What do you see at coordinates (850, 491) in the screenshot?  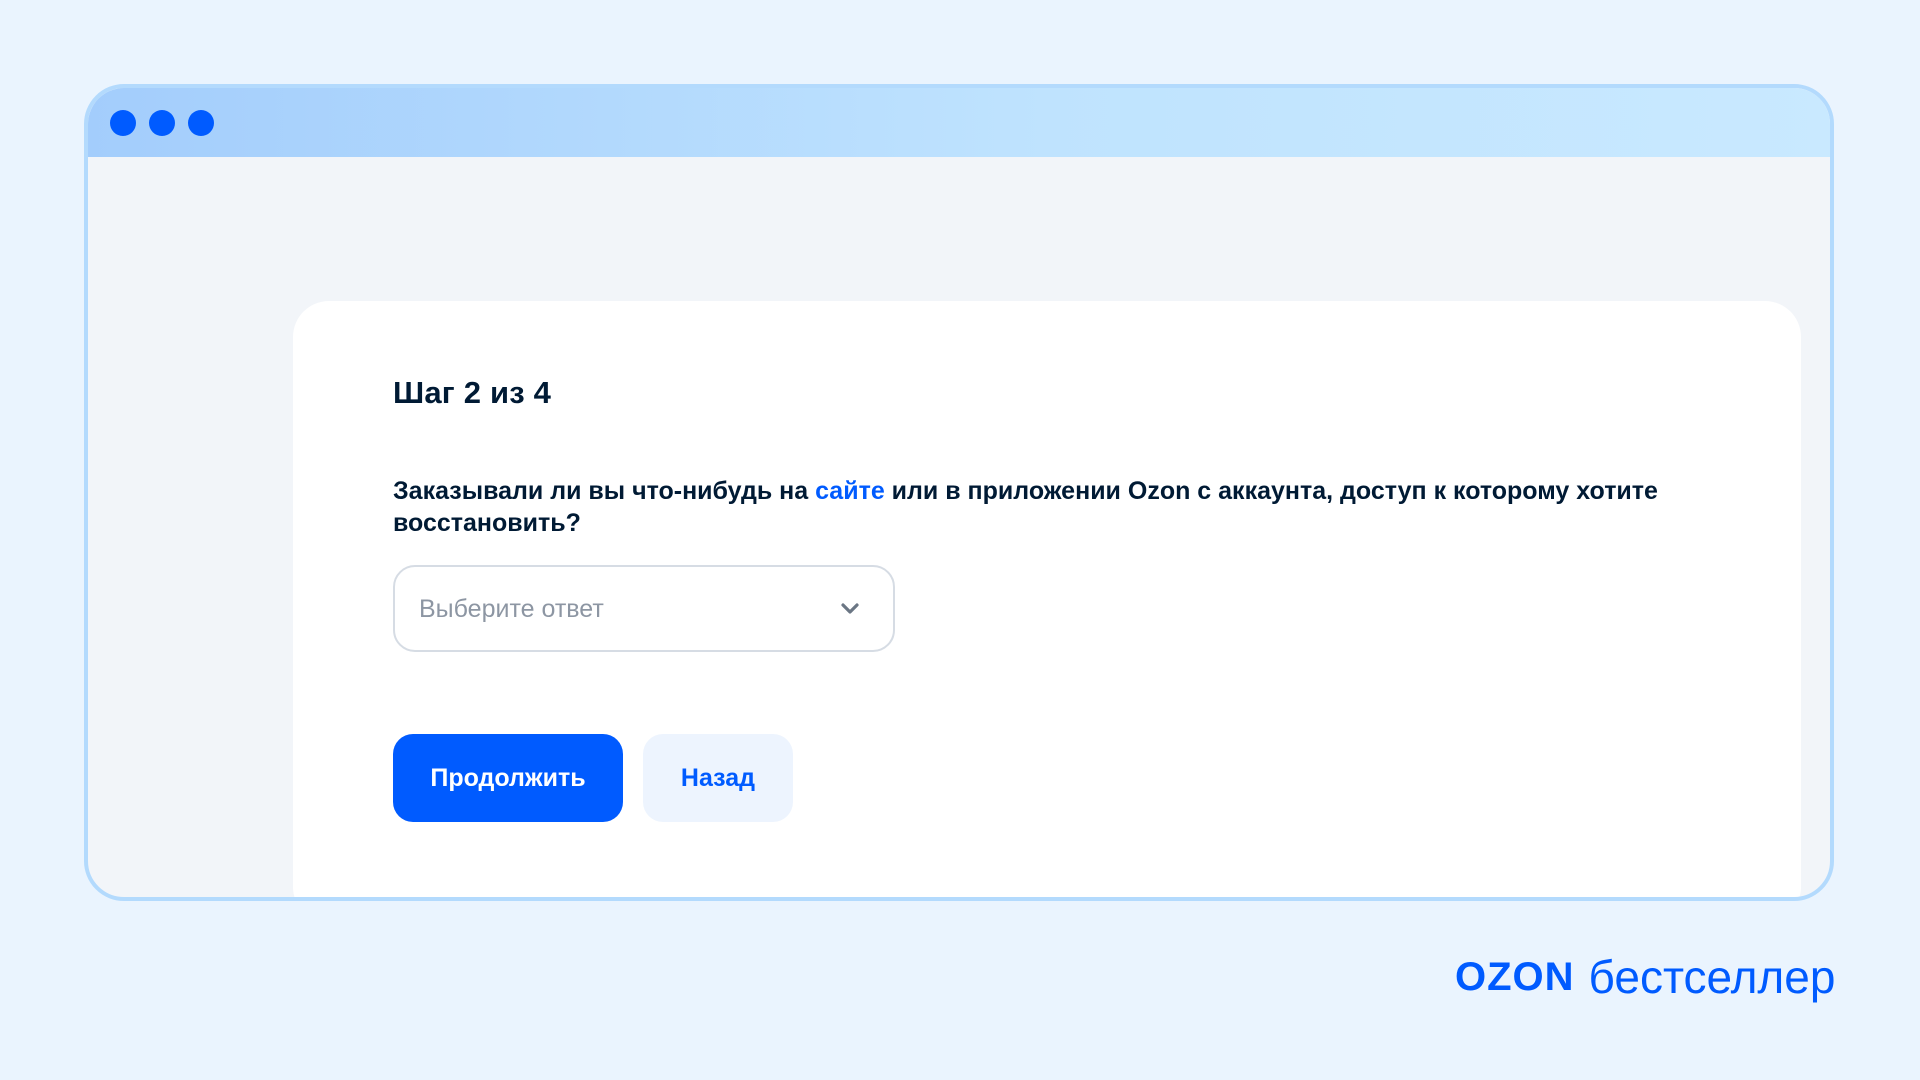 I see `site-link: сайте` at bounding box center [850, 491].